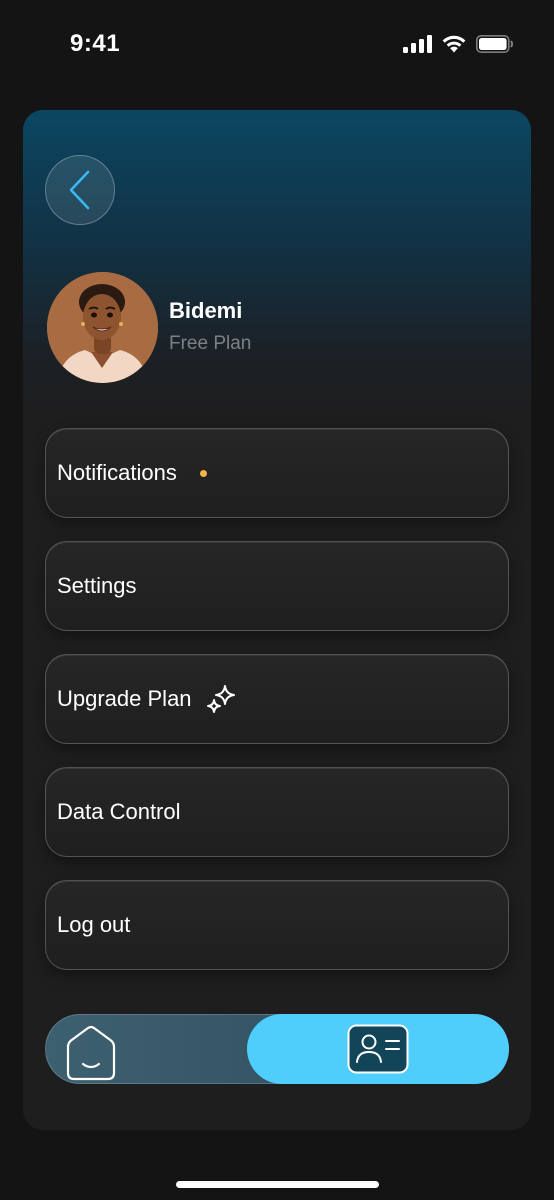 Image resolution: width=554 pixels, height=1200 pixels. I want to click on tab-profile, so click(378, 1049).